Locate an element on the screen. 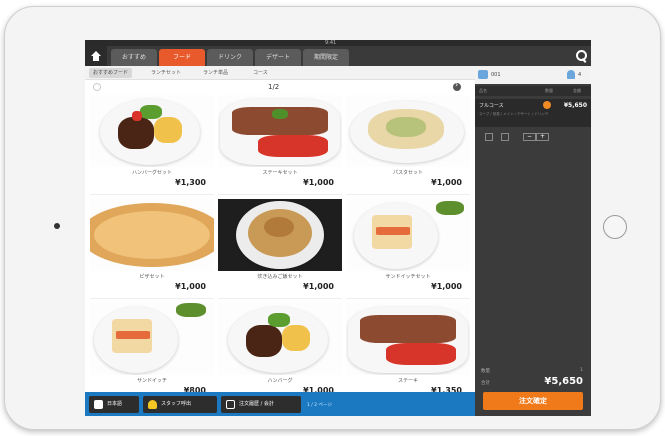 Image resolution: width=665 pixels, height=436 pixels. header-qty: 数量 is located at coordinates (549, 90).